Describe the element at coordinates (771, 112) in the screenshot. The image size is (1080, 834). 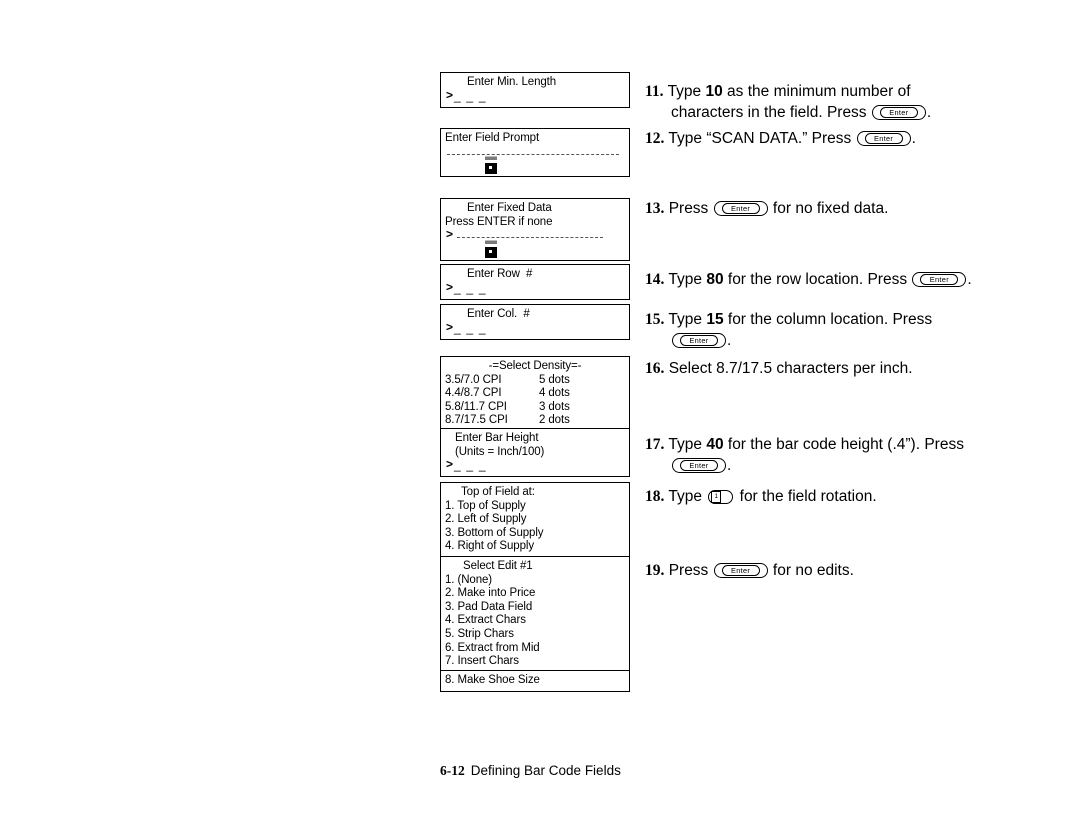
I see `step-text-line2: characters in the field. Press` at that location.